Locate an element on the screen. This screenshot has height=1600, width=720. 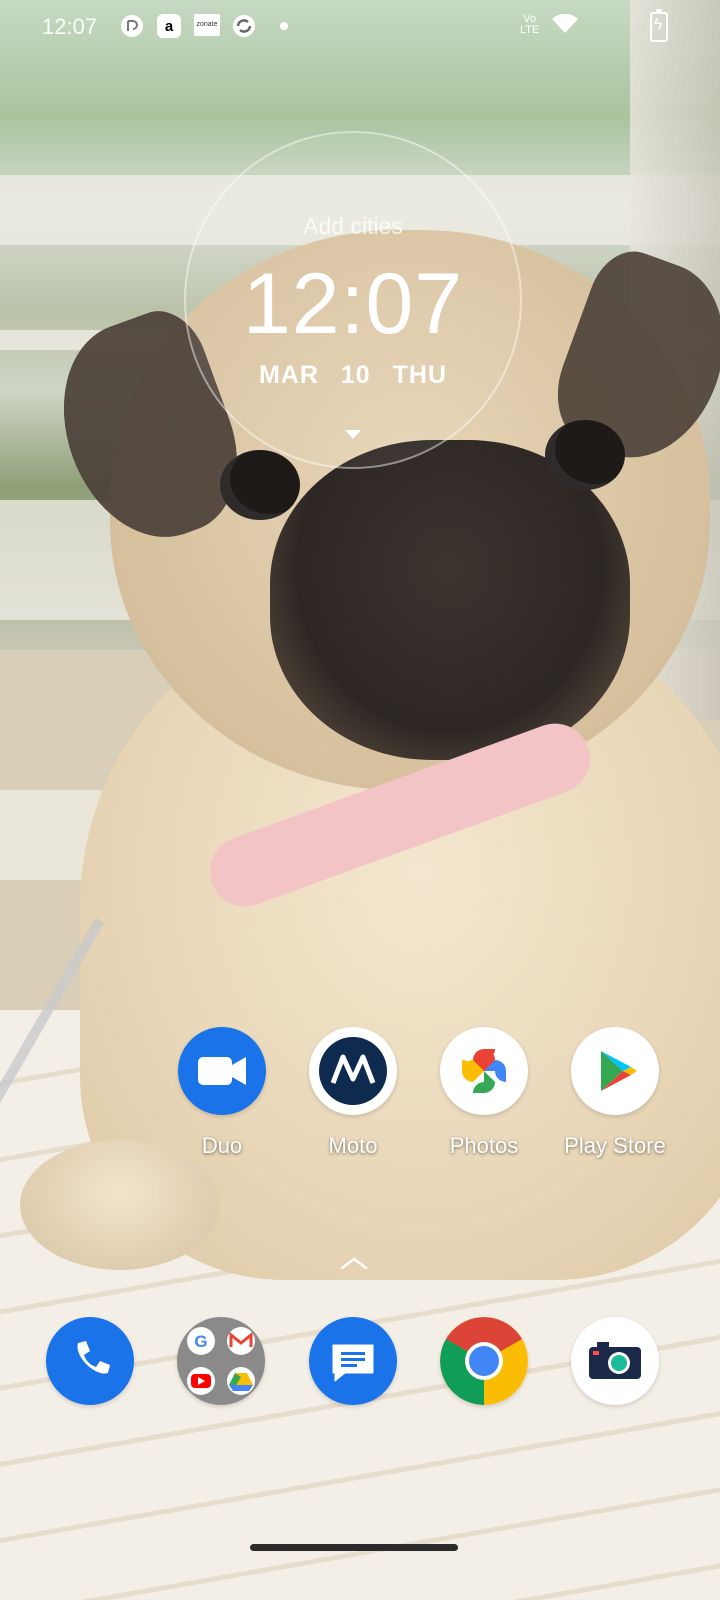
battery-charging-icon: ϟ is located at coordinates (659, 25).